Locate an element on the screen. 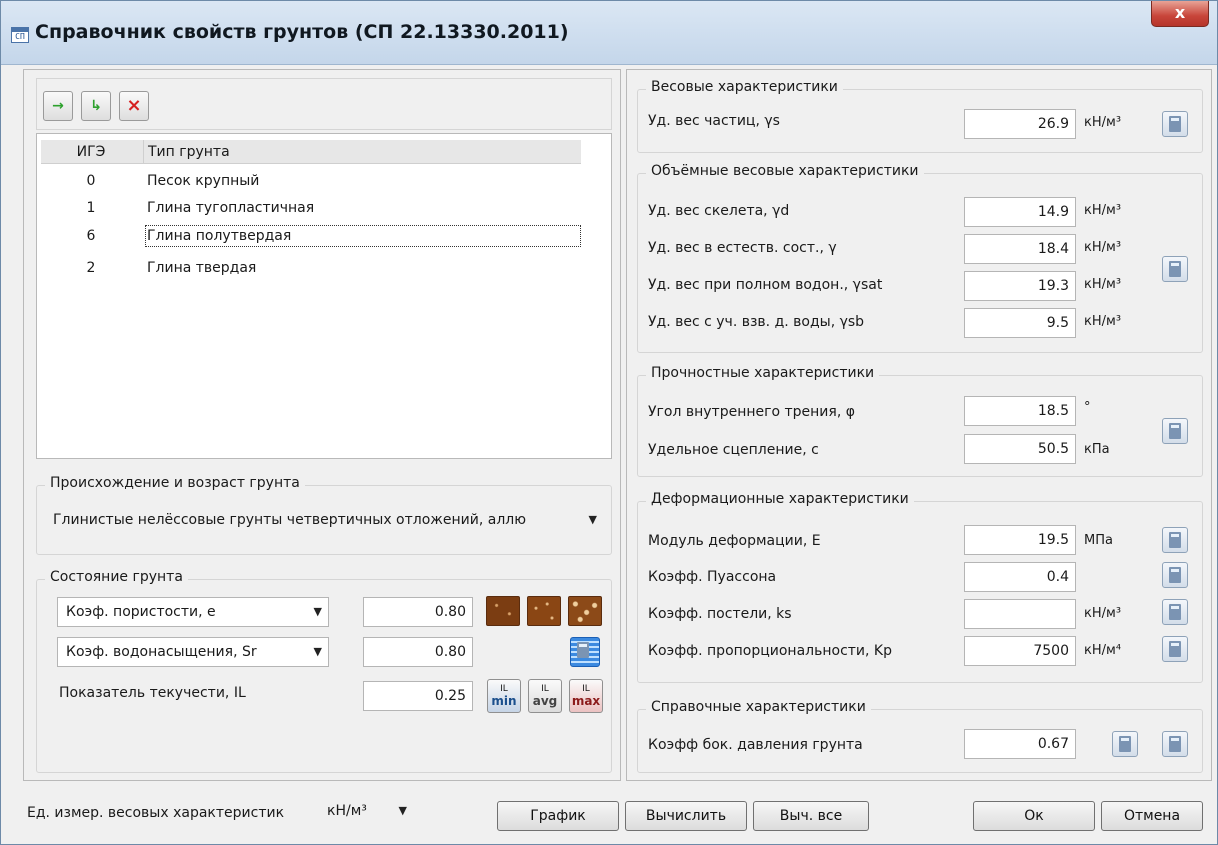 This screenshot has height=845, width=1218. porosity-select-value: Коэф. пористости, e is located at coordinates (141, 612).